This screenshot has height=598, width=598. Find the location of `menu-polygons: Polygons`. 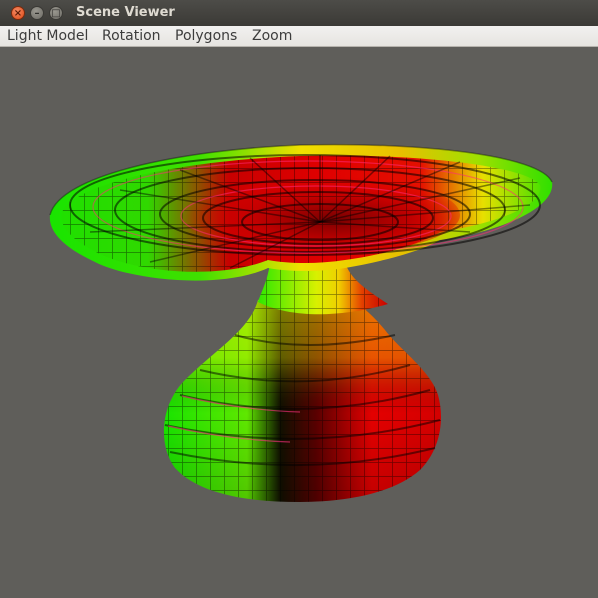

menu-polygons: Polygons is located at coordinates (206, 36).